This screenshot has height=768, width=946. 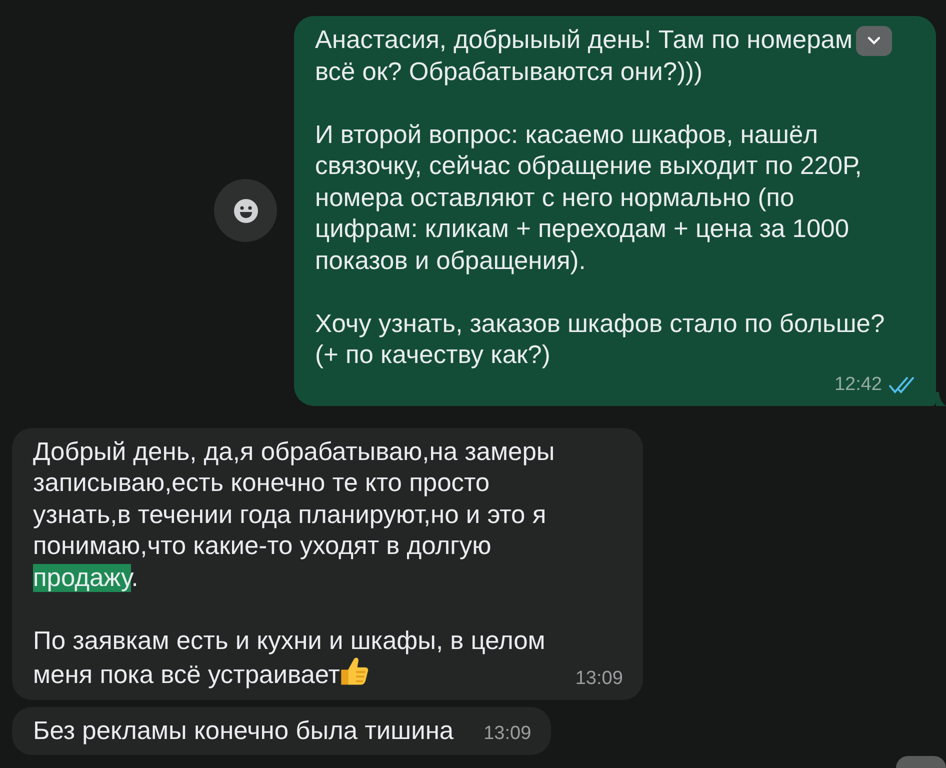 I want to click on message-menu-button, so click(x=874, y=41).